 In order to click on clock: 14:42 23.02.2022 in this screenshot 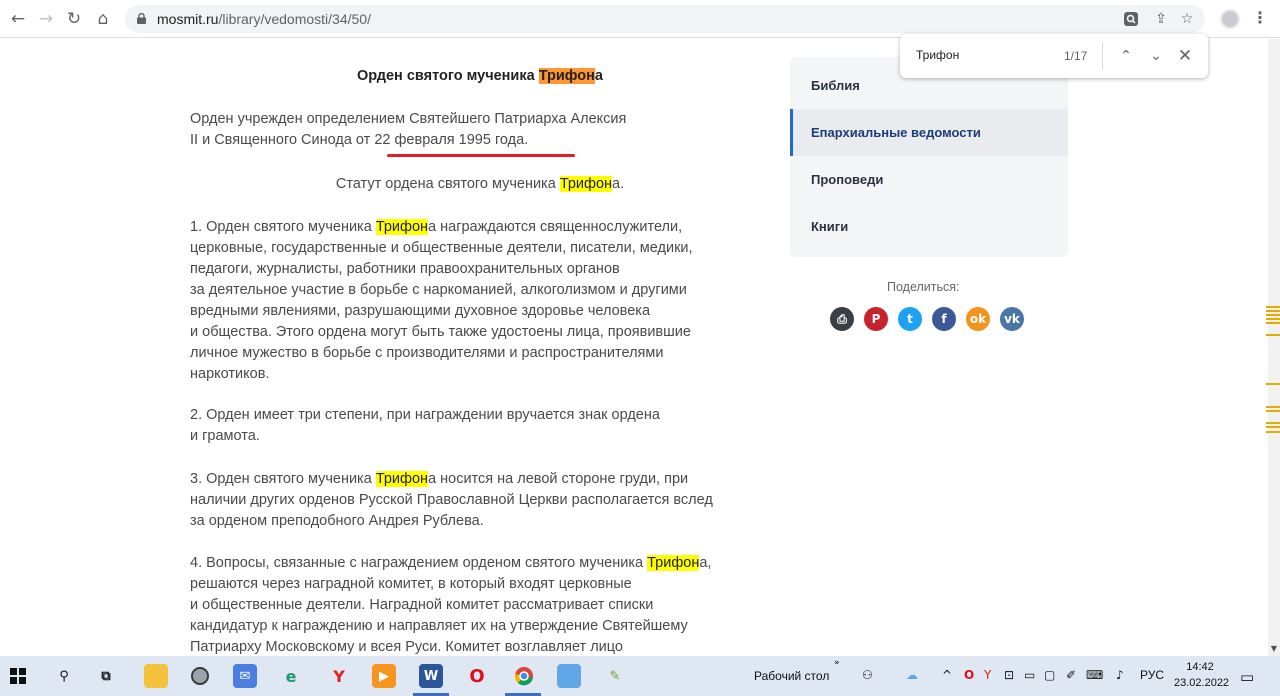, I will do `click(1201, 675)`.